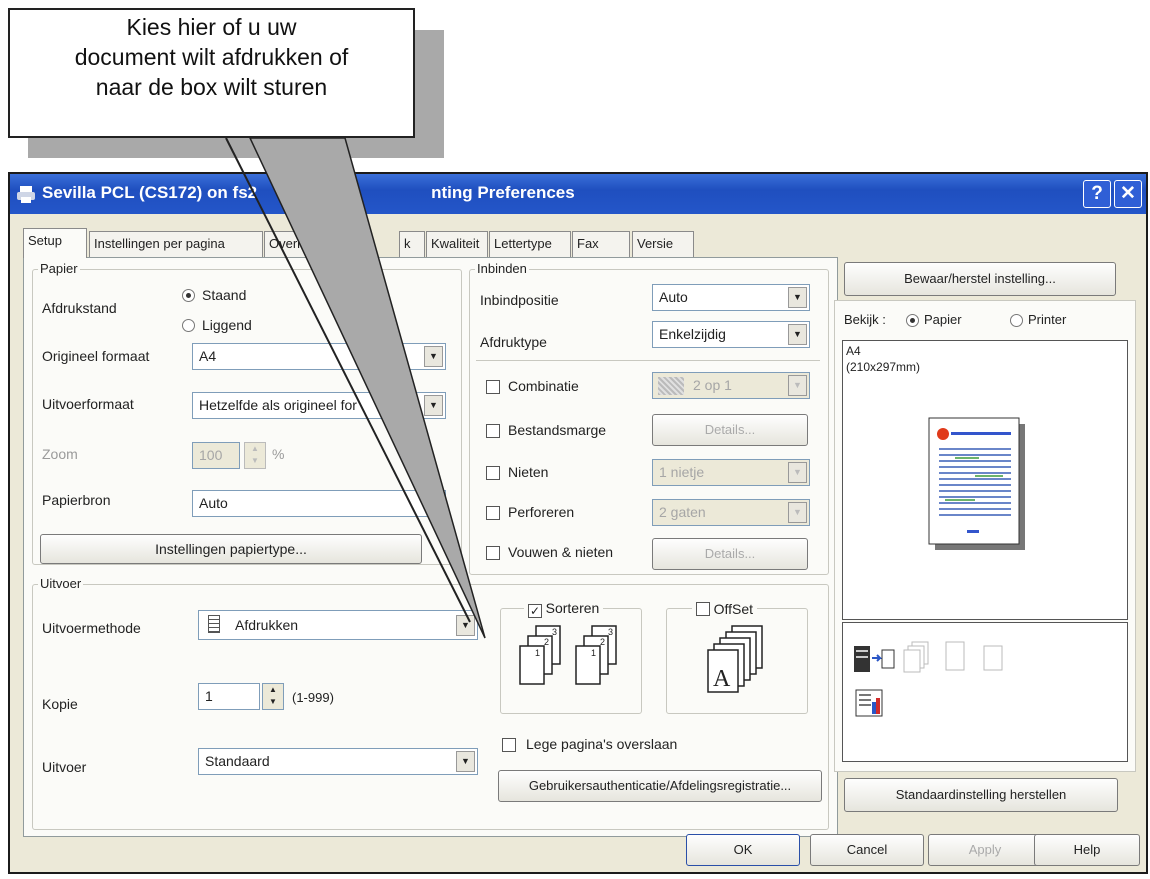 The height and width of the screenshot is (879, 1150). What do you see at coordinates (493, 431) in the screenshot?
I see `bestandsmarge-checkbox` at bounding box center [493, 431].